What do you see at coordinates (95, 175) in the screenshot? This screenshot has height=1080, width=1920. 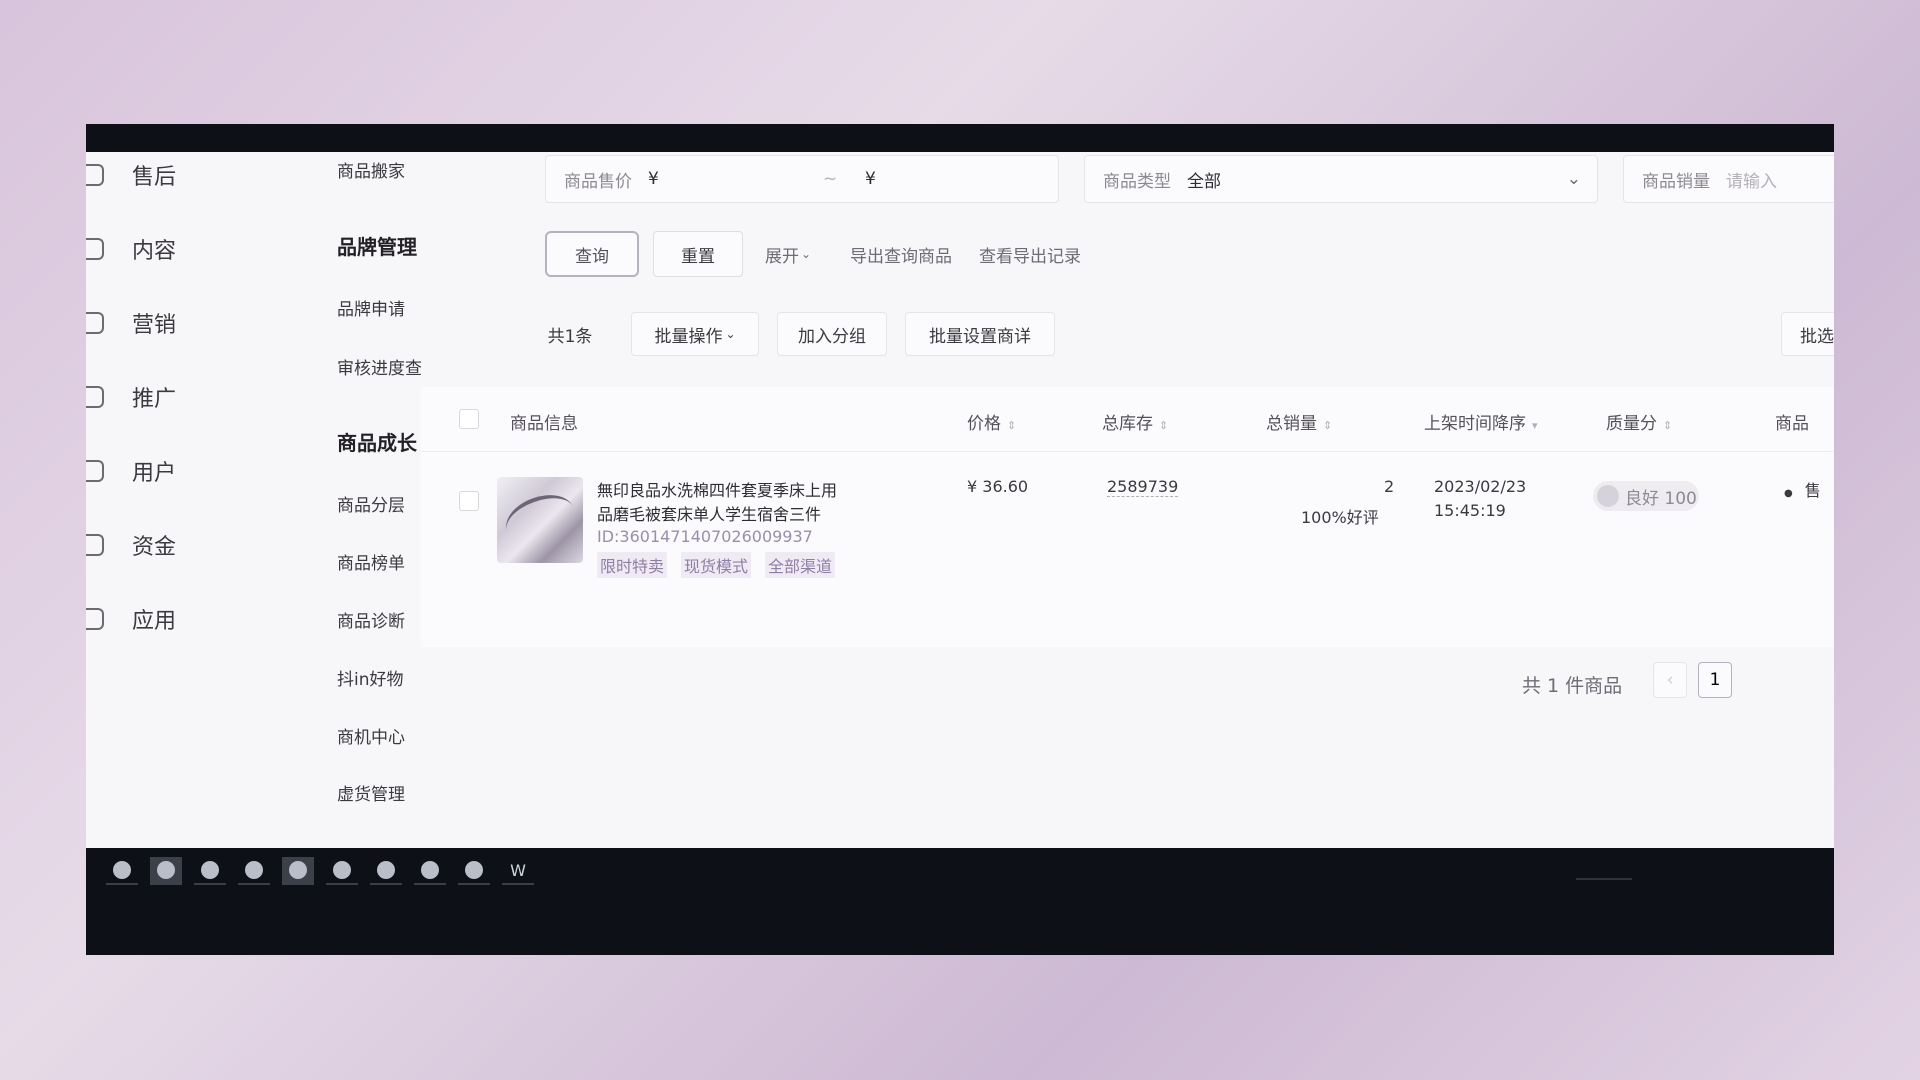 I see `shield-icon` at bounding box center [95, 175].